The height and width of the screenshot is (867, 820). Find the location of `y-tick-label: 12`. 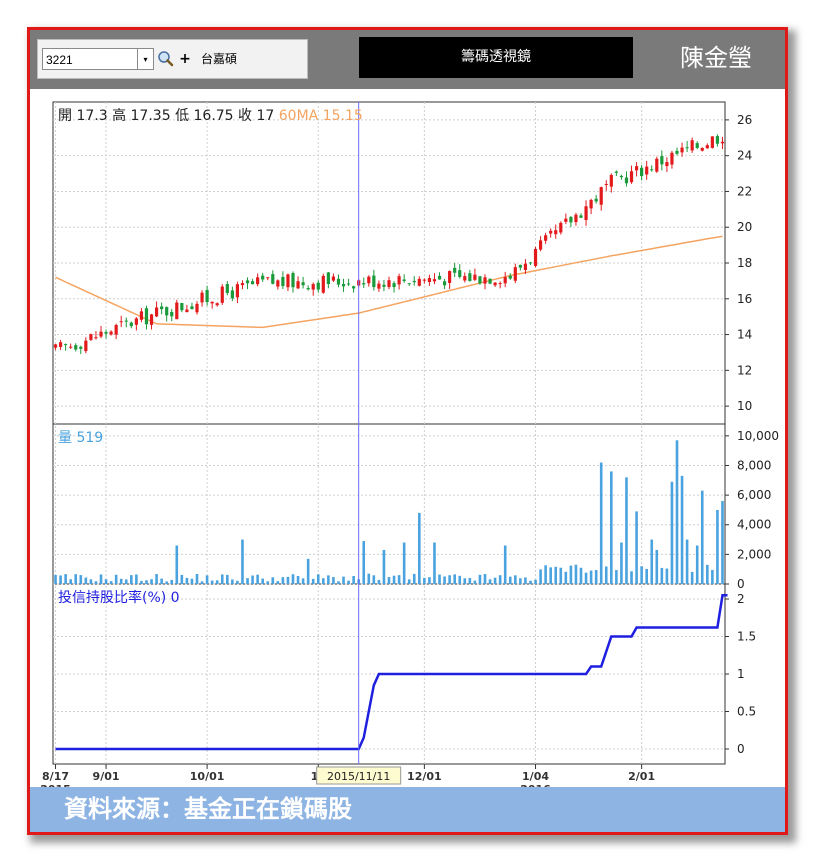

y-tick-label: 12 is located at coordinates (744, 370).